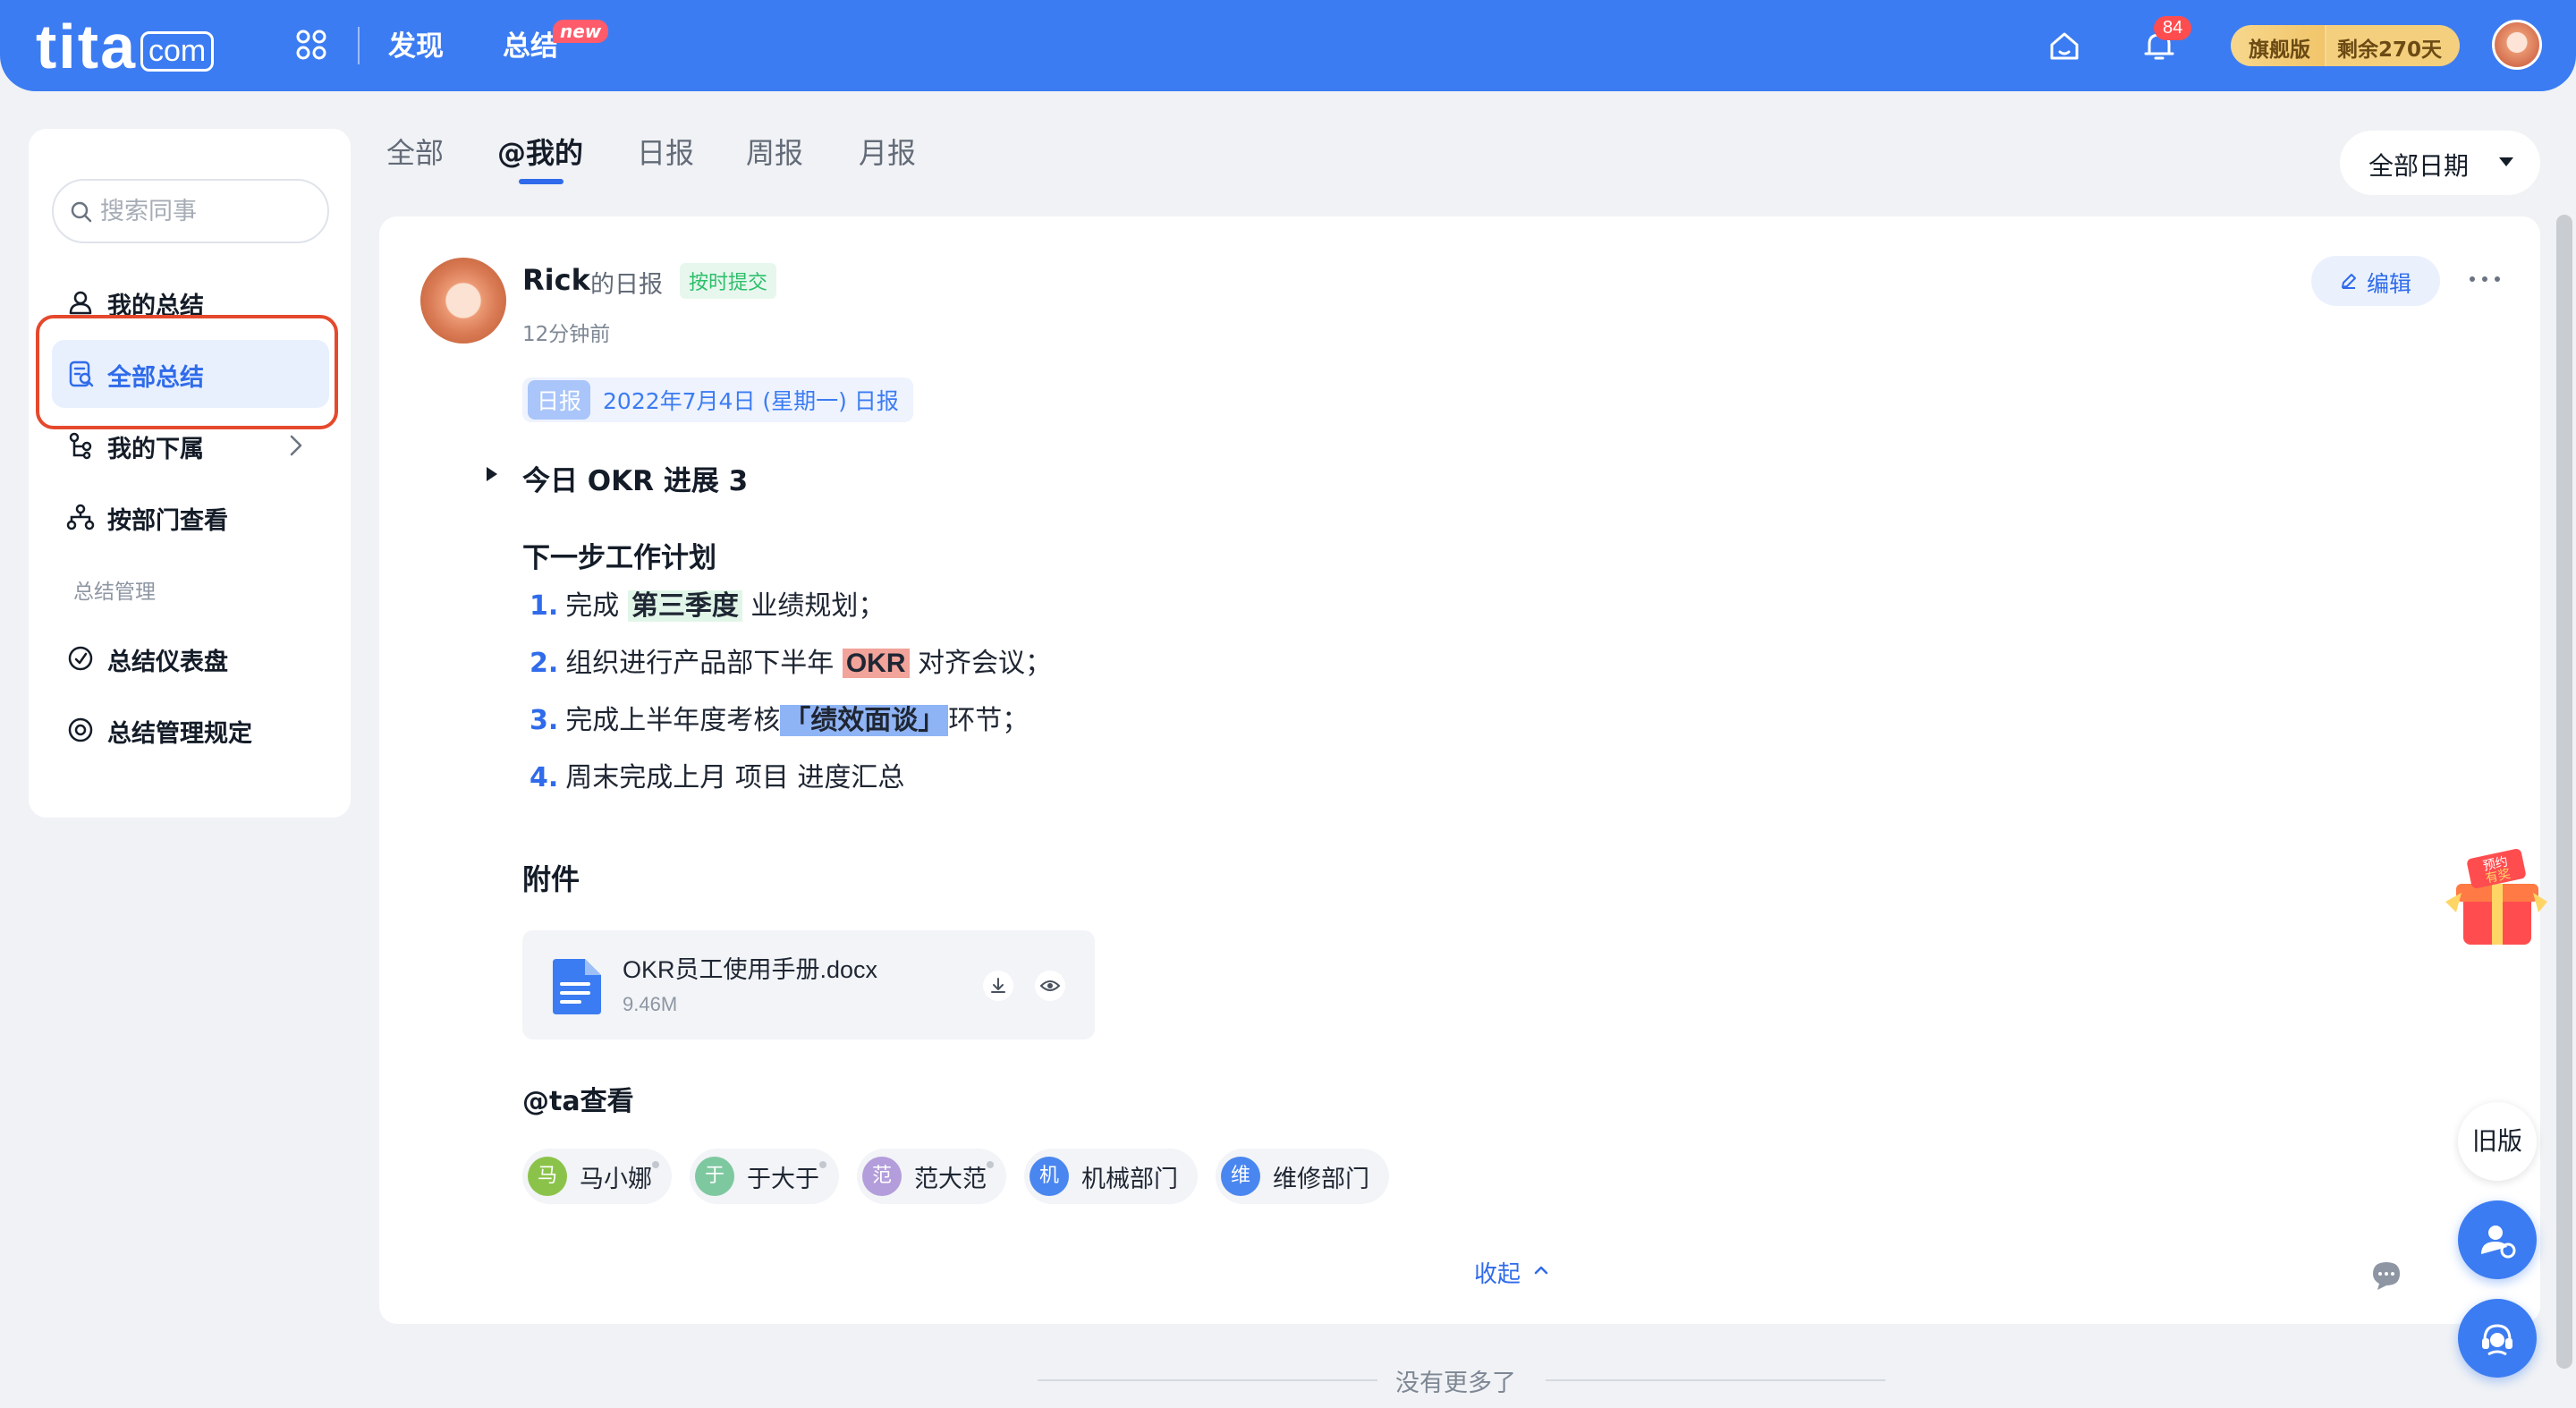 This screenshot has width=2576, height=1408. I want to click on plan-item: 3. 完成上半年度考核 「绩效面谈」 环节；, so click(780, 720).